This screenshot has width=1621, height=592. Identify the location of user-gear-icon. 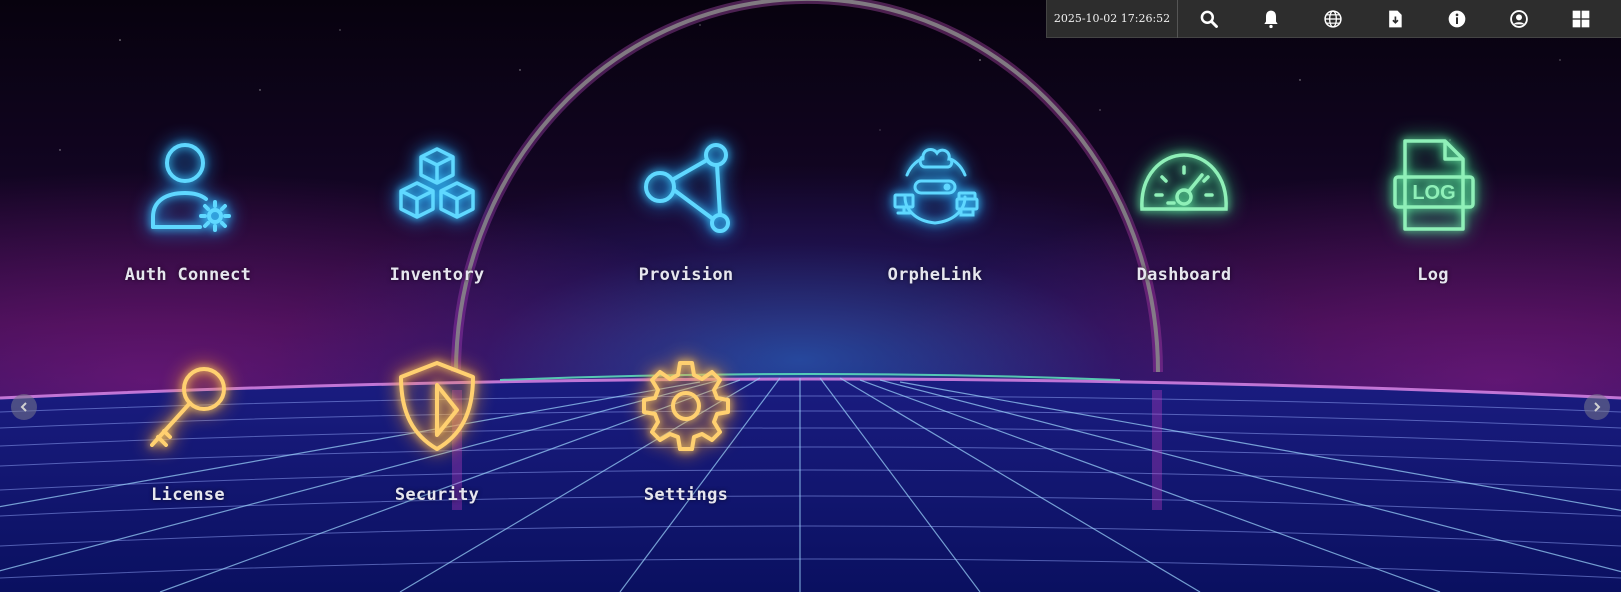
(191, 187).